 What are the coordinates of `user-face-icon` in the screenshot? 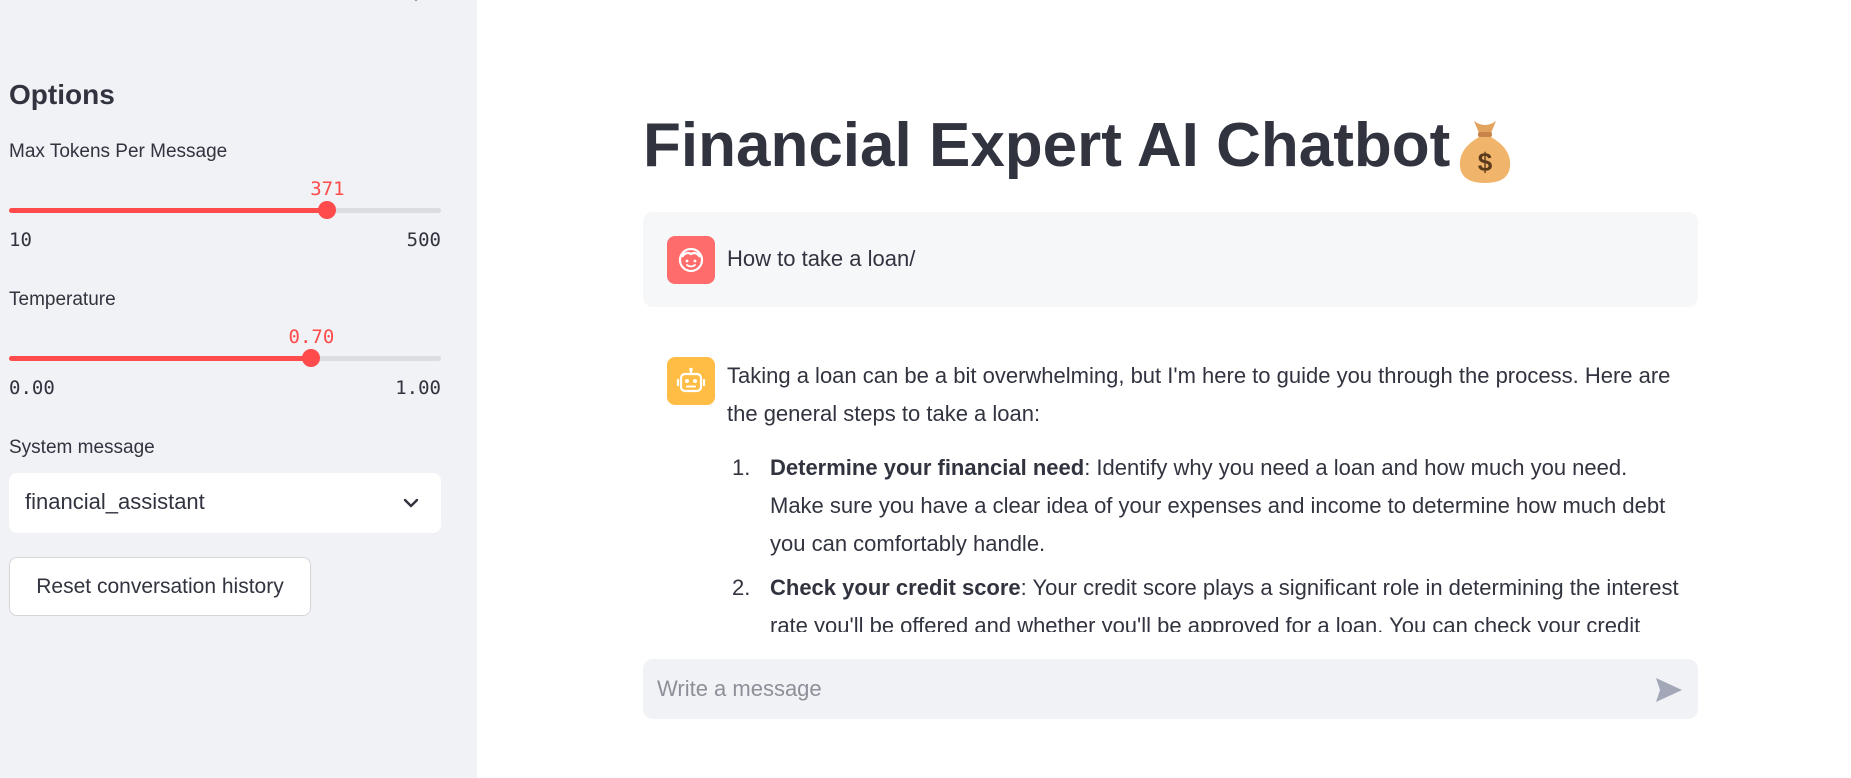 It's located at (691, 260).